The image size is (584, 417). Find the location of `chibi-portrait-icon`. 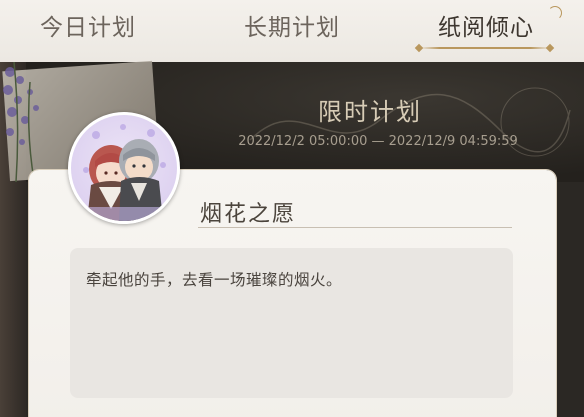

chibi-portrait-icon is located at coordinates (124, 172).